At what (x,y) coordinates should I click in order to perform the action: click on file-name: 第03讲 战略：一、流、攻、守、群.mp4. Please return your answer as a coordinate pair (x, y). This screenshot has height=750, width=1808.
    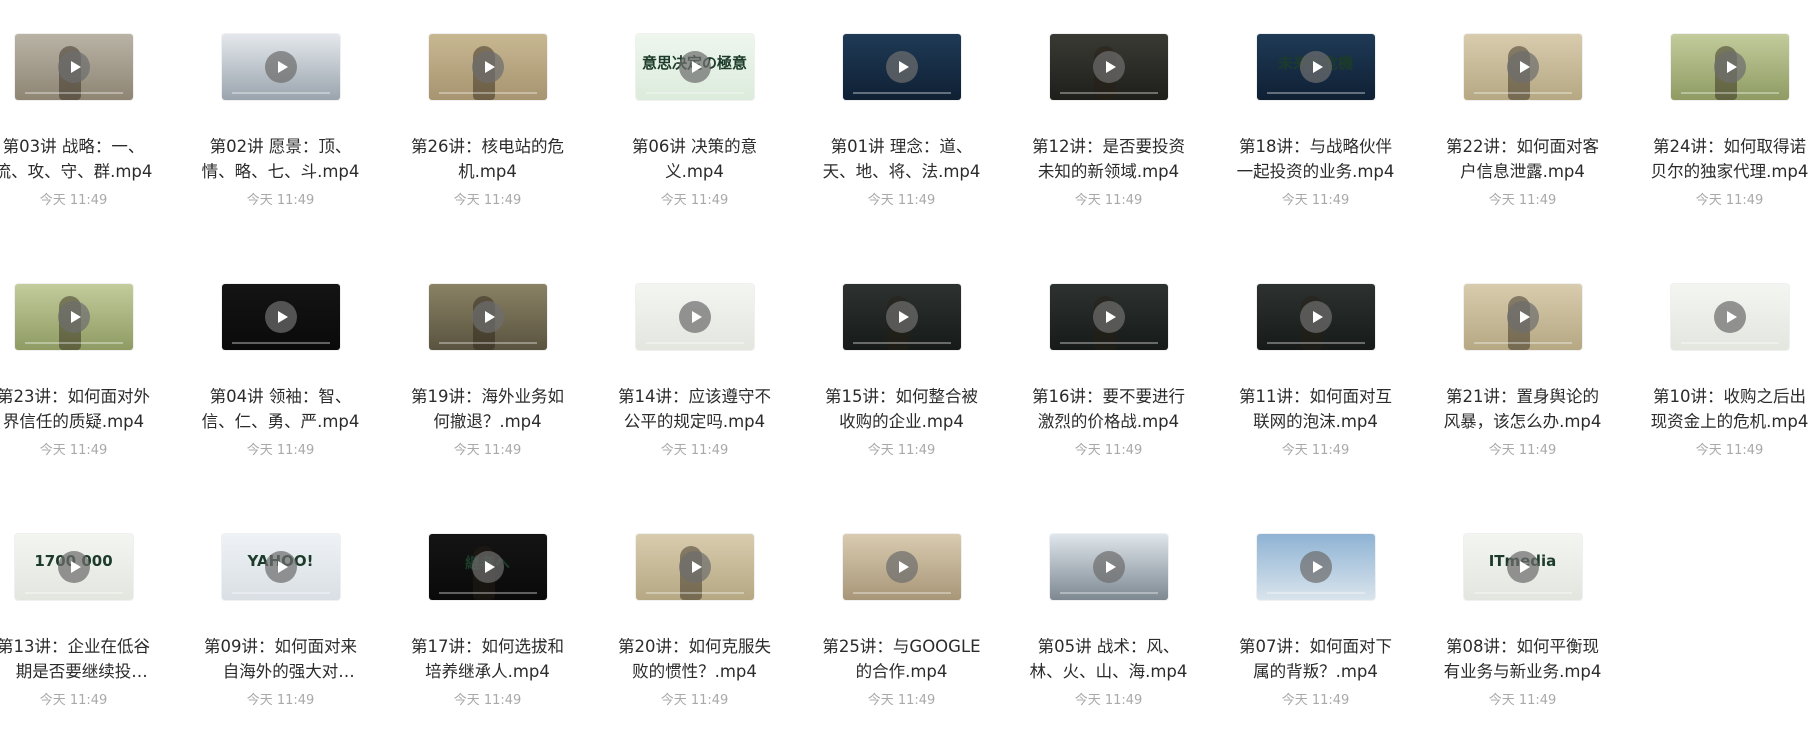
    Looking at the image, I should click on (77, 159).